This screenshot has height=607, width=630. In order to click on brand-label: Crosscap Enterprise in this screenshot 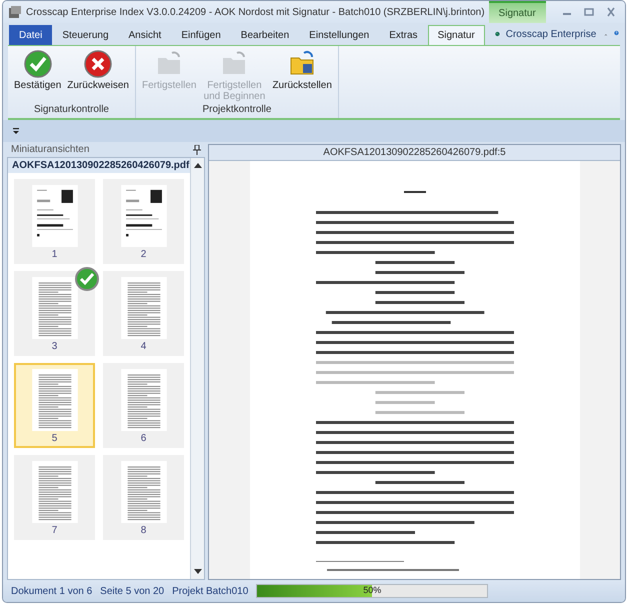, I will do `click(551, 34)`.